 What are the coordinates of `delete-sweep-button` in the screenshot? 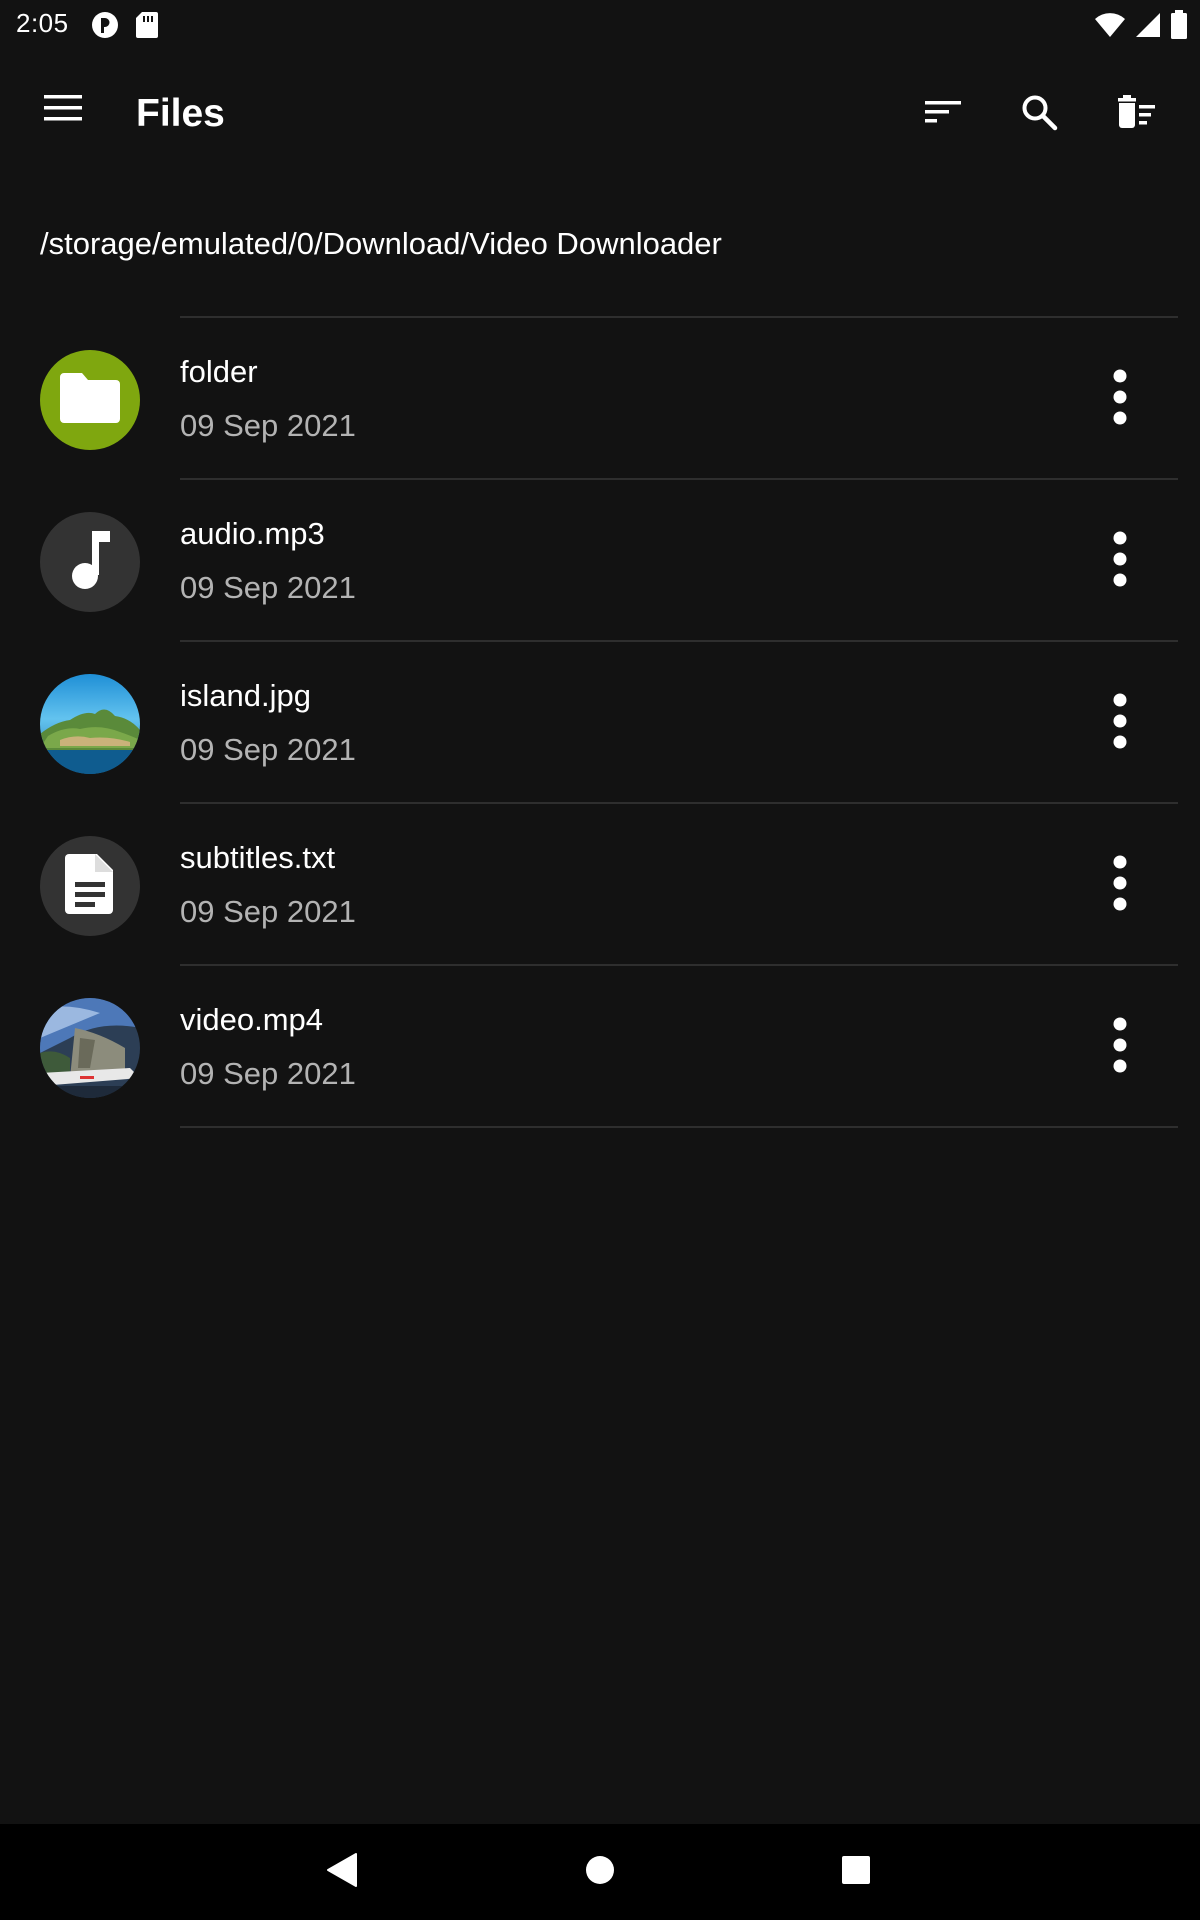 It's located at (1136, 114).